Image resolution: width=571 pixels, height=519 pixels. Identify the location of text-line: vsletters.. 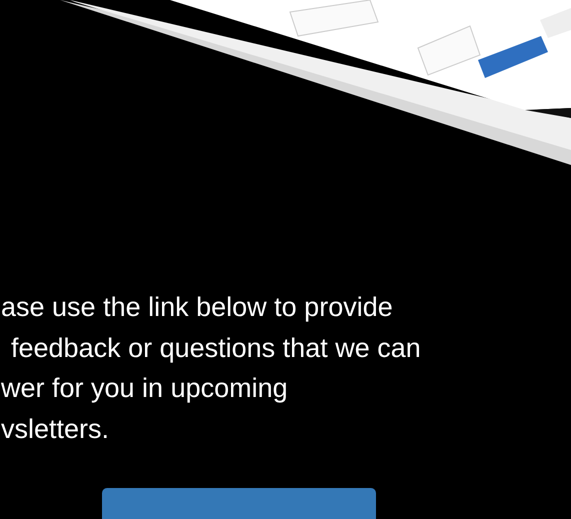
(55, 429).